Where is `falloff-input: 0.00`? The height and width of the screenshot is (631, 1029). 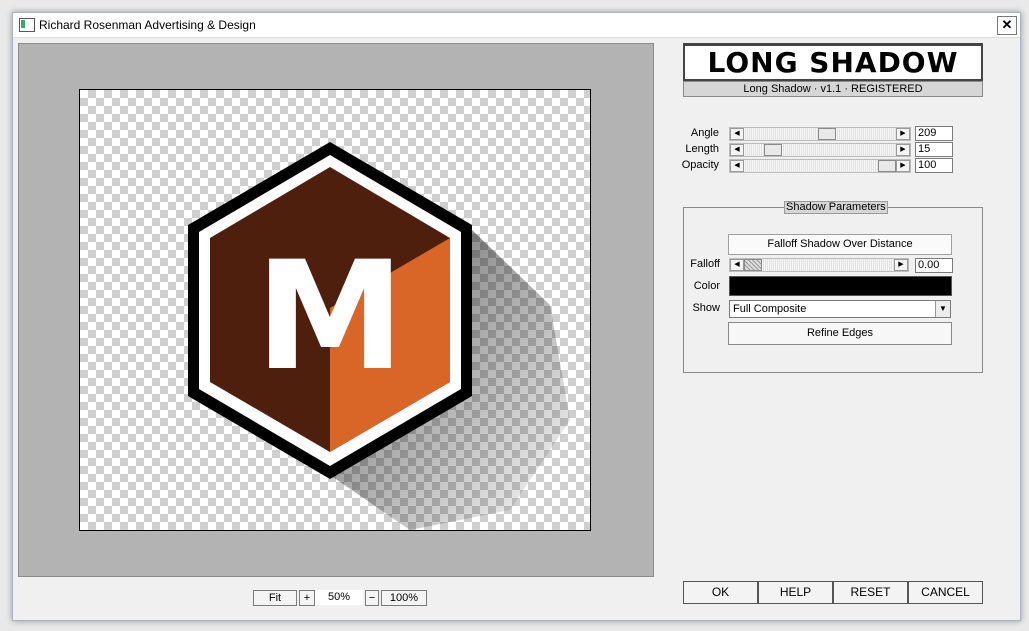 falloff-input: 0.00 is located at coordinates (934, 265).